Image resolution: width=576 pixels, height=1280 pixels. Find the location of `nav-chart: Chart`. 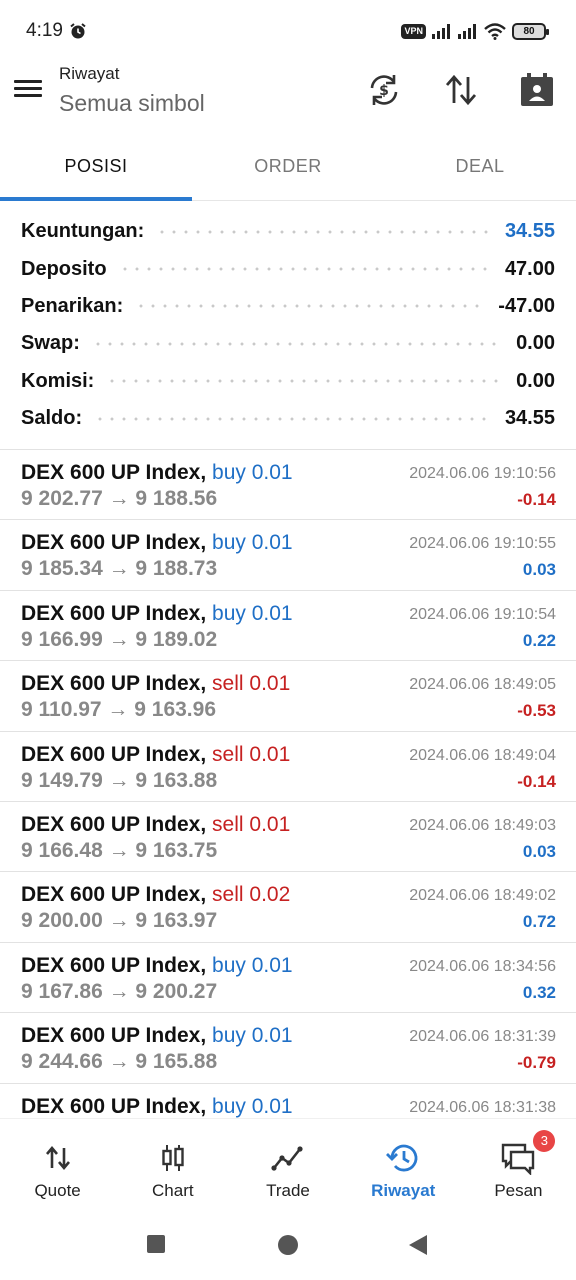

nav-chart: Chart is located at coordinates (172, 1165).